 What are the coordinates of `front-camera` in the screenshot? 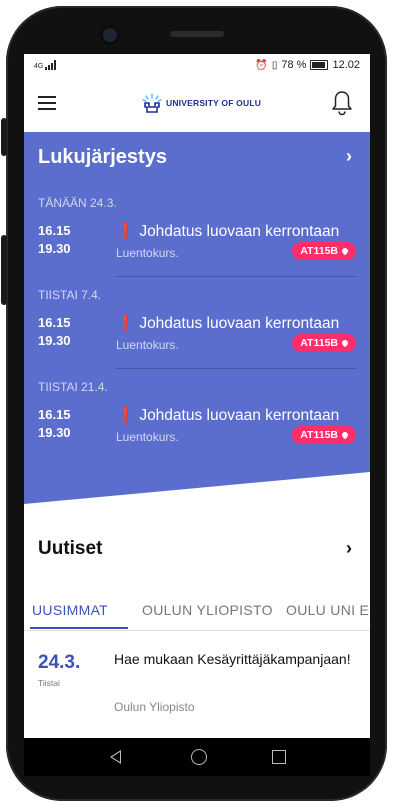 It's located at (110, 35).